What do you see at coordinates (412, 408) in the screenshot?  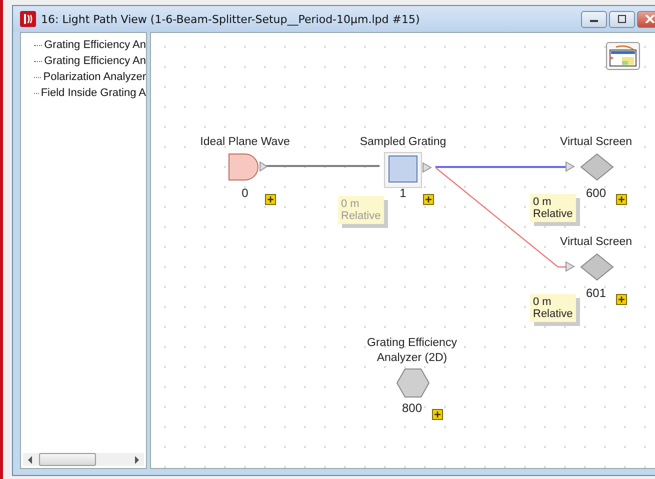 I see `node-number: 800` at bounding box center [412, 408].